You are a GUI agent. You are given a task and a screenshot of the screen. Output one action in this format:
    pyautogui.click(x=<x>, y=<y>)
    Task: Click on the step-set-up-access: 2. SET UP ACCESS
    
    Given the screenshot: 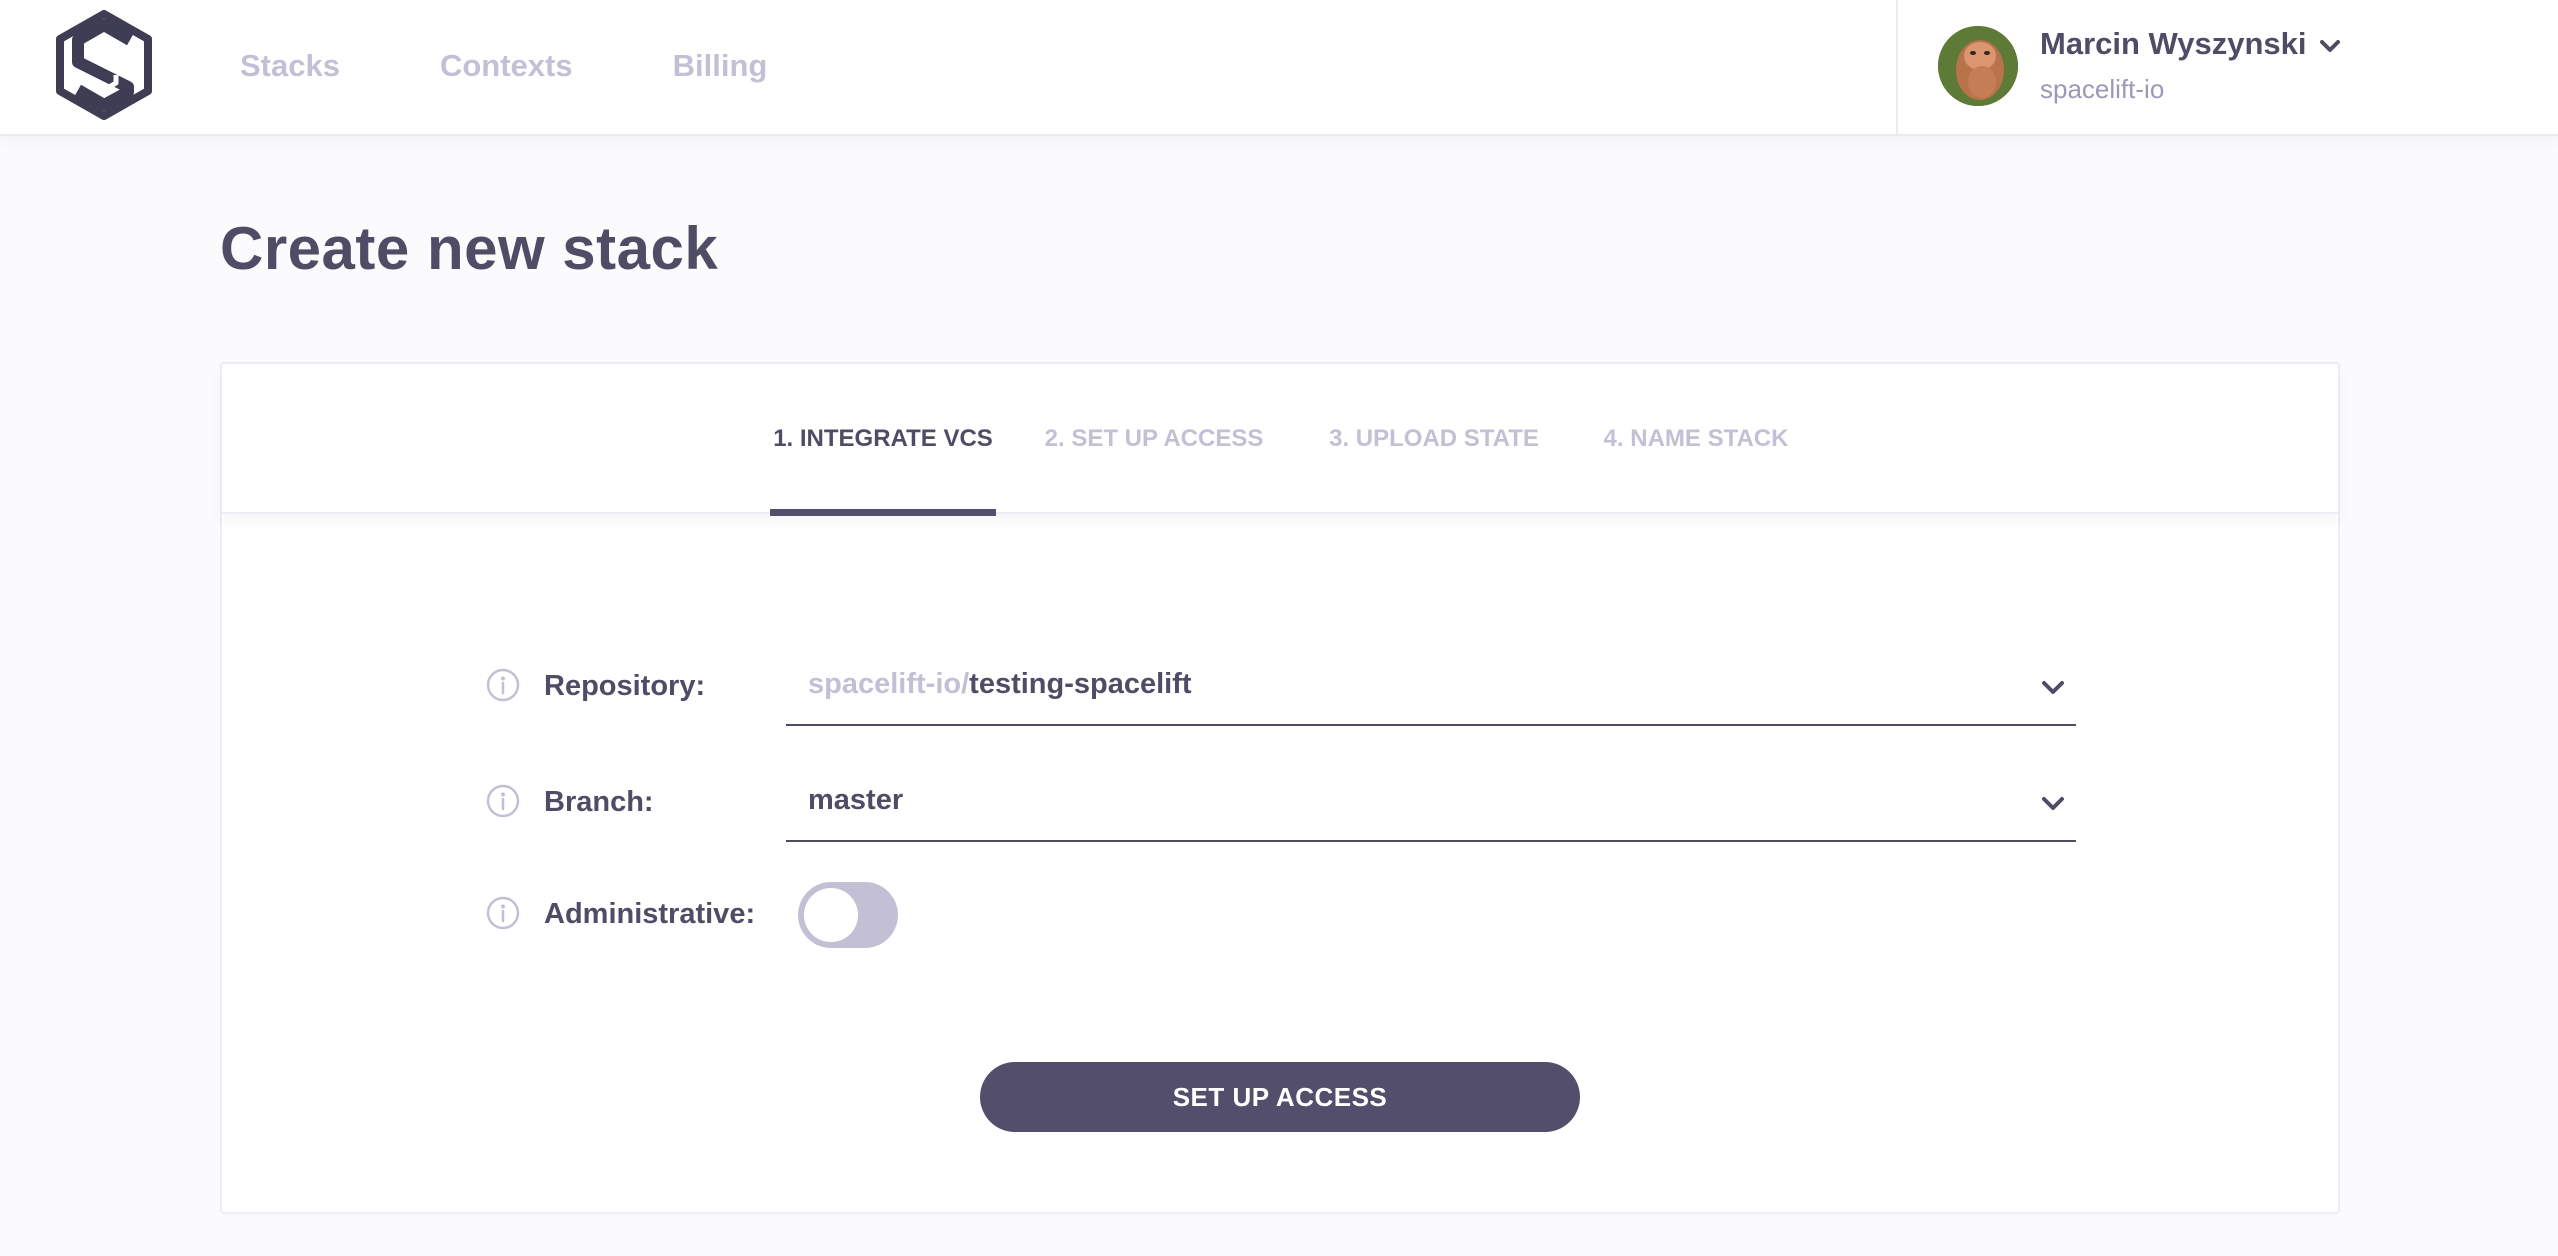 What is the action you would take?
    pyautogui.click(x=1154, y=439)
    